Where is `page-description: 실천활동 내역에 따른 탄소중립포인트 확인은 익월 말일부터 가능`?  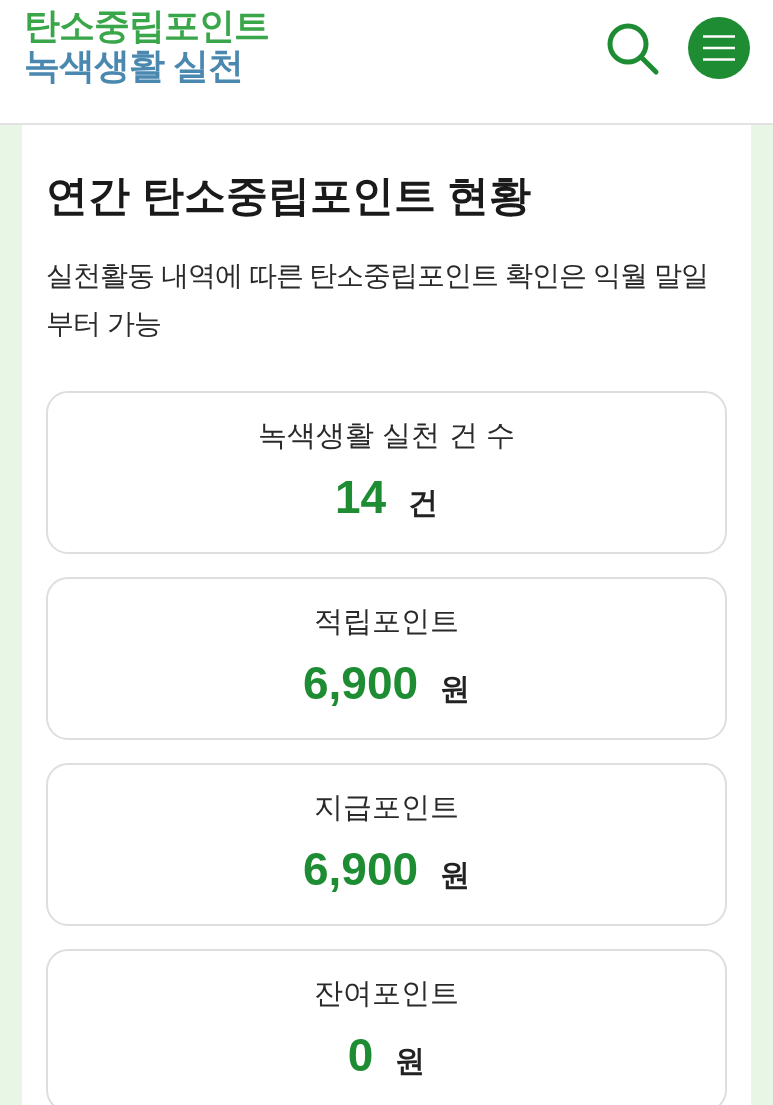
page-description: 실천활동 내역에 따른 탄소중립포인트 확인은 익월 말일부터 가능 is located at coordinates (377, 300).